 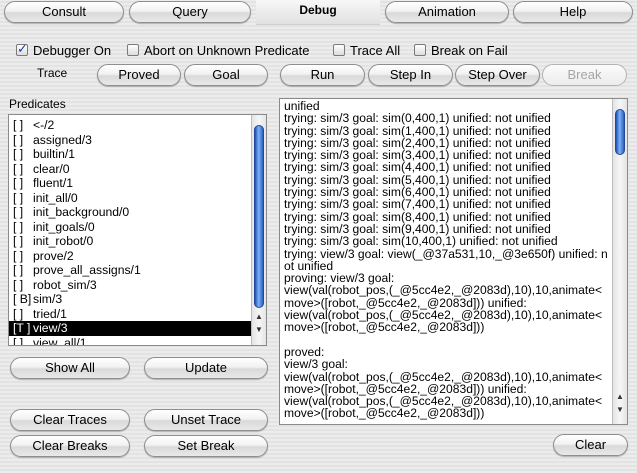 What do you see at coordinates (50, 313) in the screenshot?
I see `predicate-name: tried/1` at bounding box center [50, 313].